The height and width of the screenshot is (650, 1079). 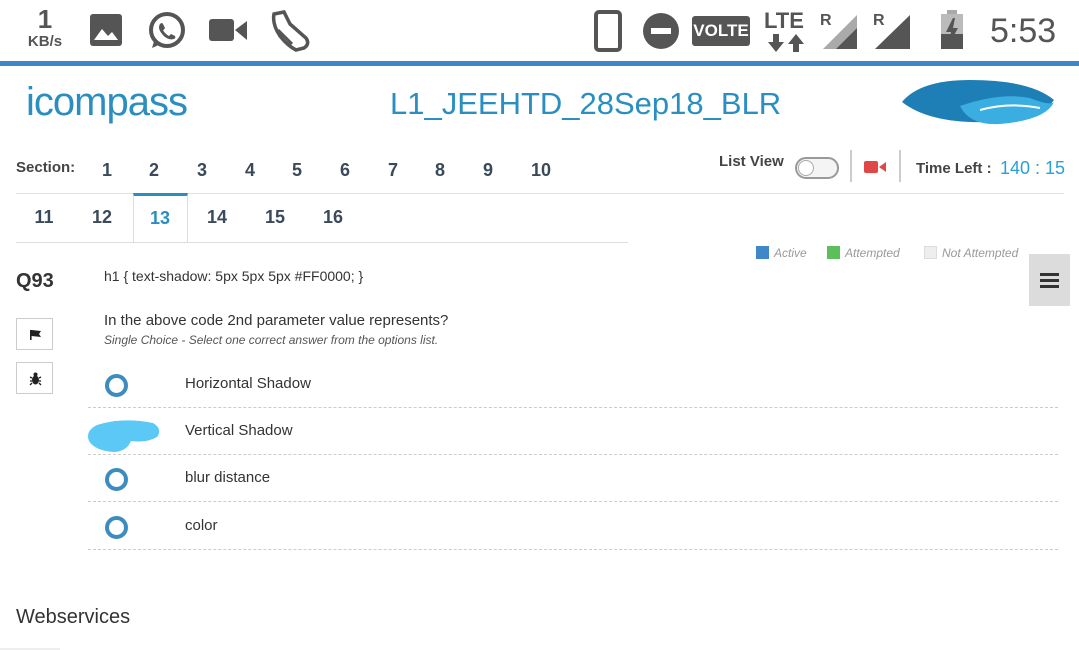 What do you see at coordinates (784, 20) in the screenshot?
I see `lte-label: LTE` at bounding box center [784, 20].